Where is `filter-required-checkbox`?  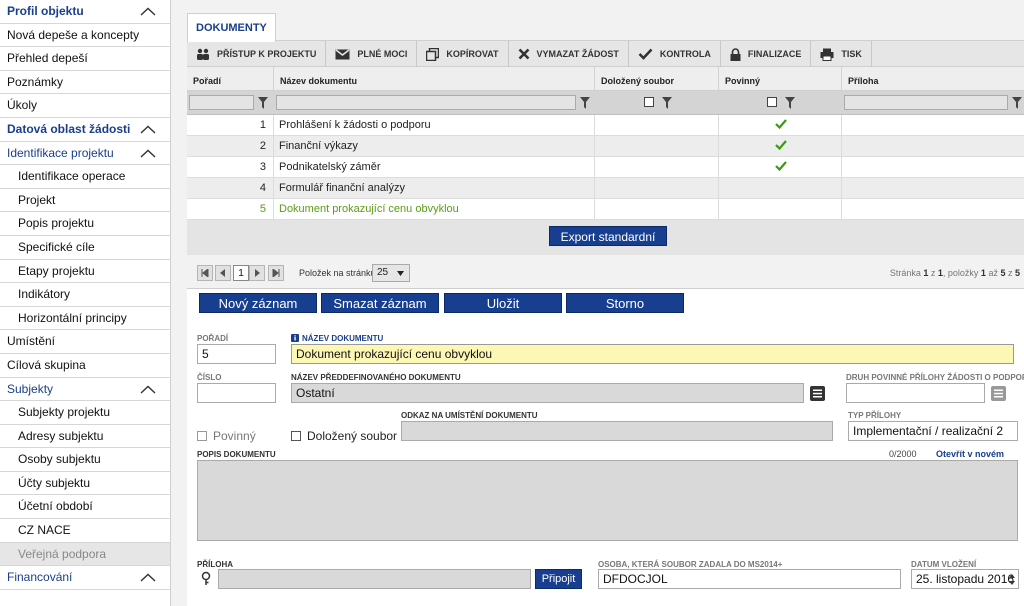 filter-required-checkbox is located at coordinates (772, 102).